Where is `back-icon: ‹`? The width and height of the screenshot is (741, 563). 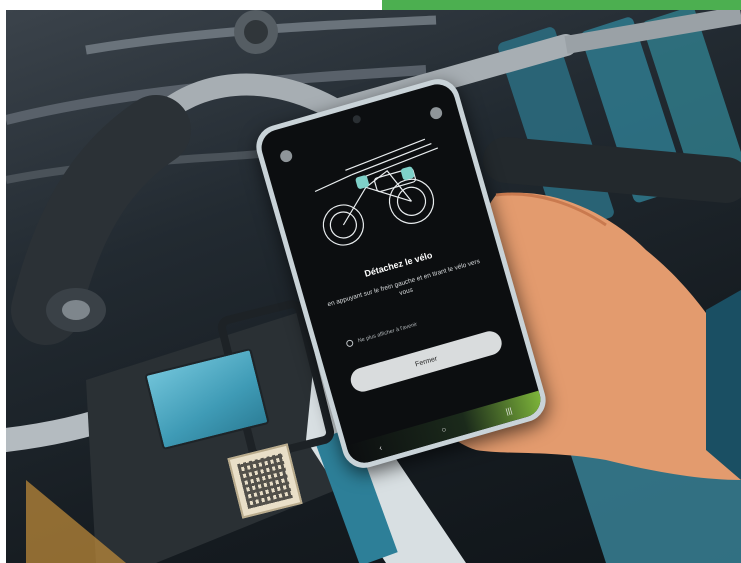 back-icon: ‹ is located at coordinates (380, 447).